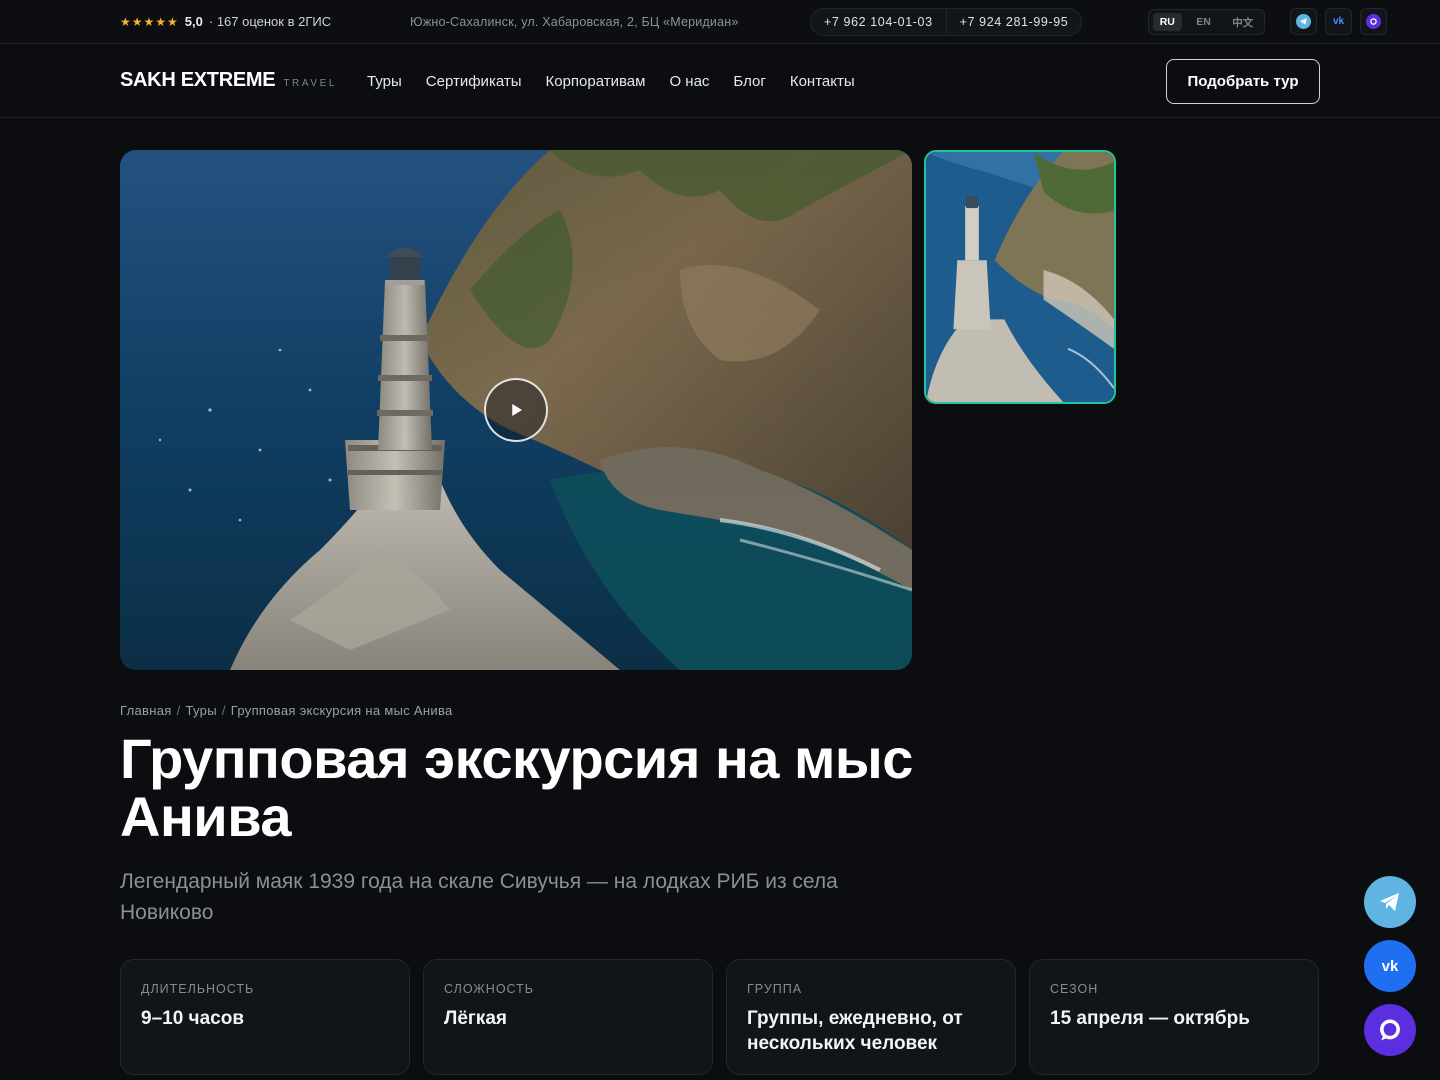 This screenshot has height=1080, width=1440. What do you see at coordinates (341, 710) in the screenshot?
I see `breadcrumb-current: Групповая экскурсия на мыс Анива` at bounding box center [341, 710].